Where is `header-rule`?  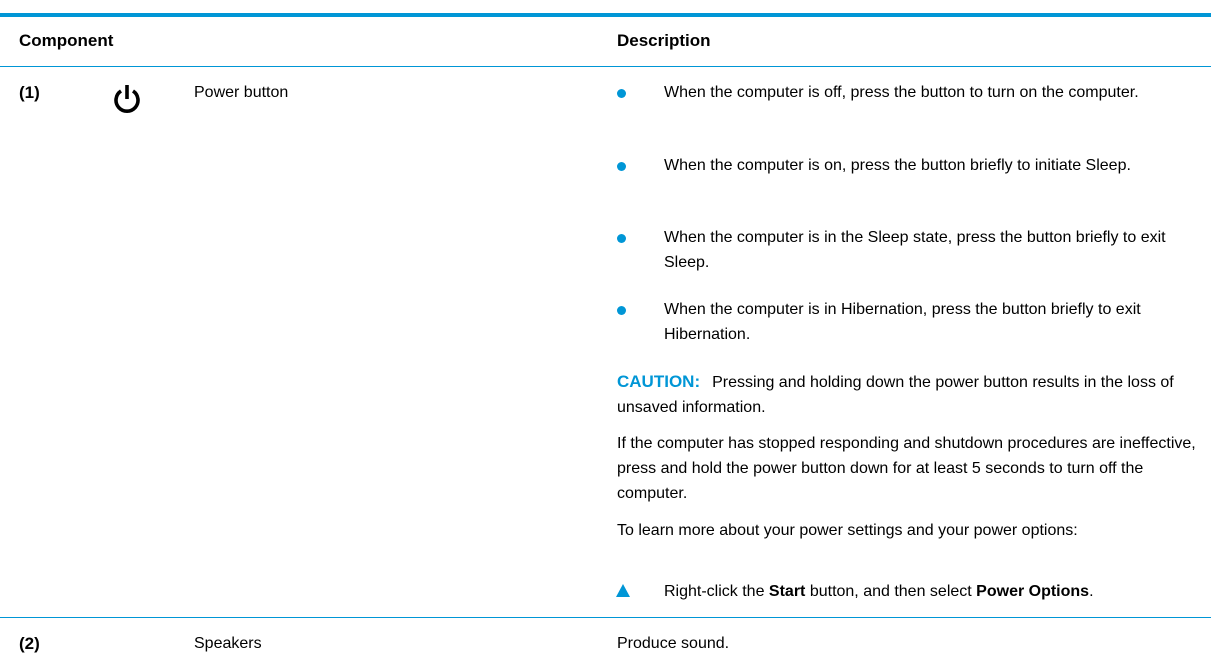 header-rule is located at coordinates (605, 66).